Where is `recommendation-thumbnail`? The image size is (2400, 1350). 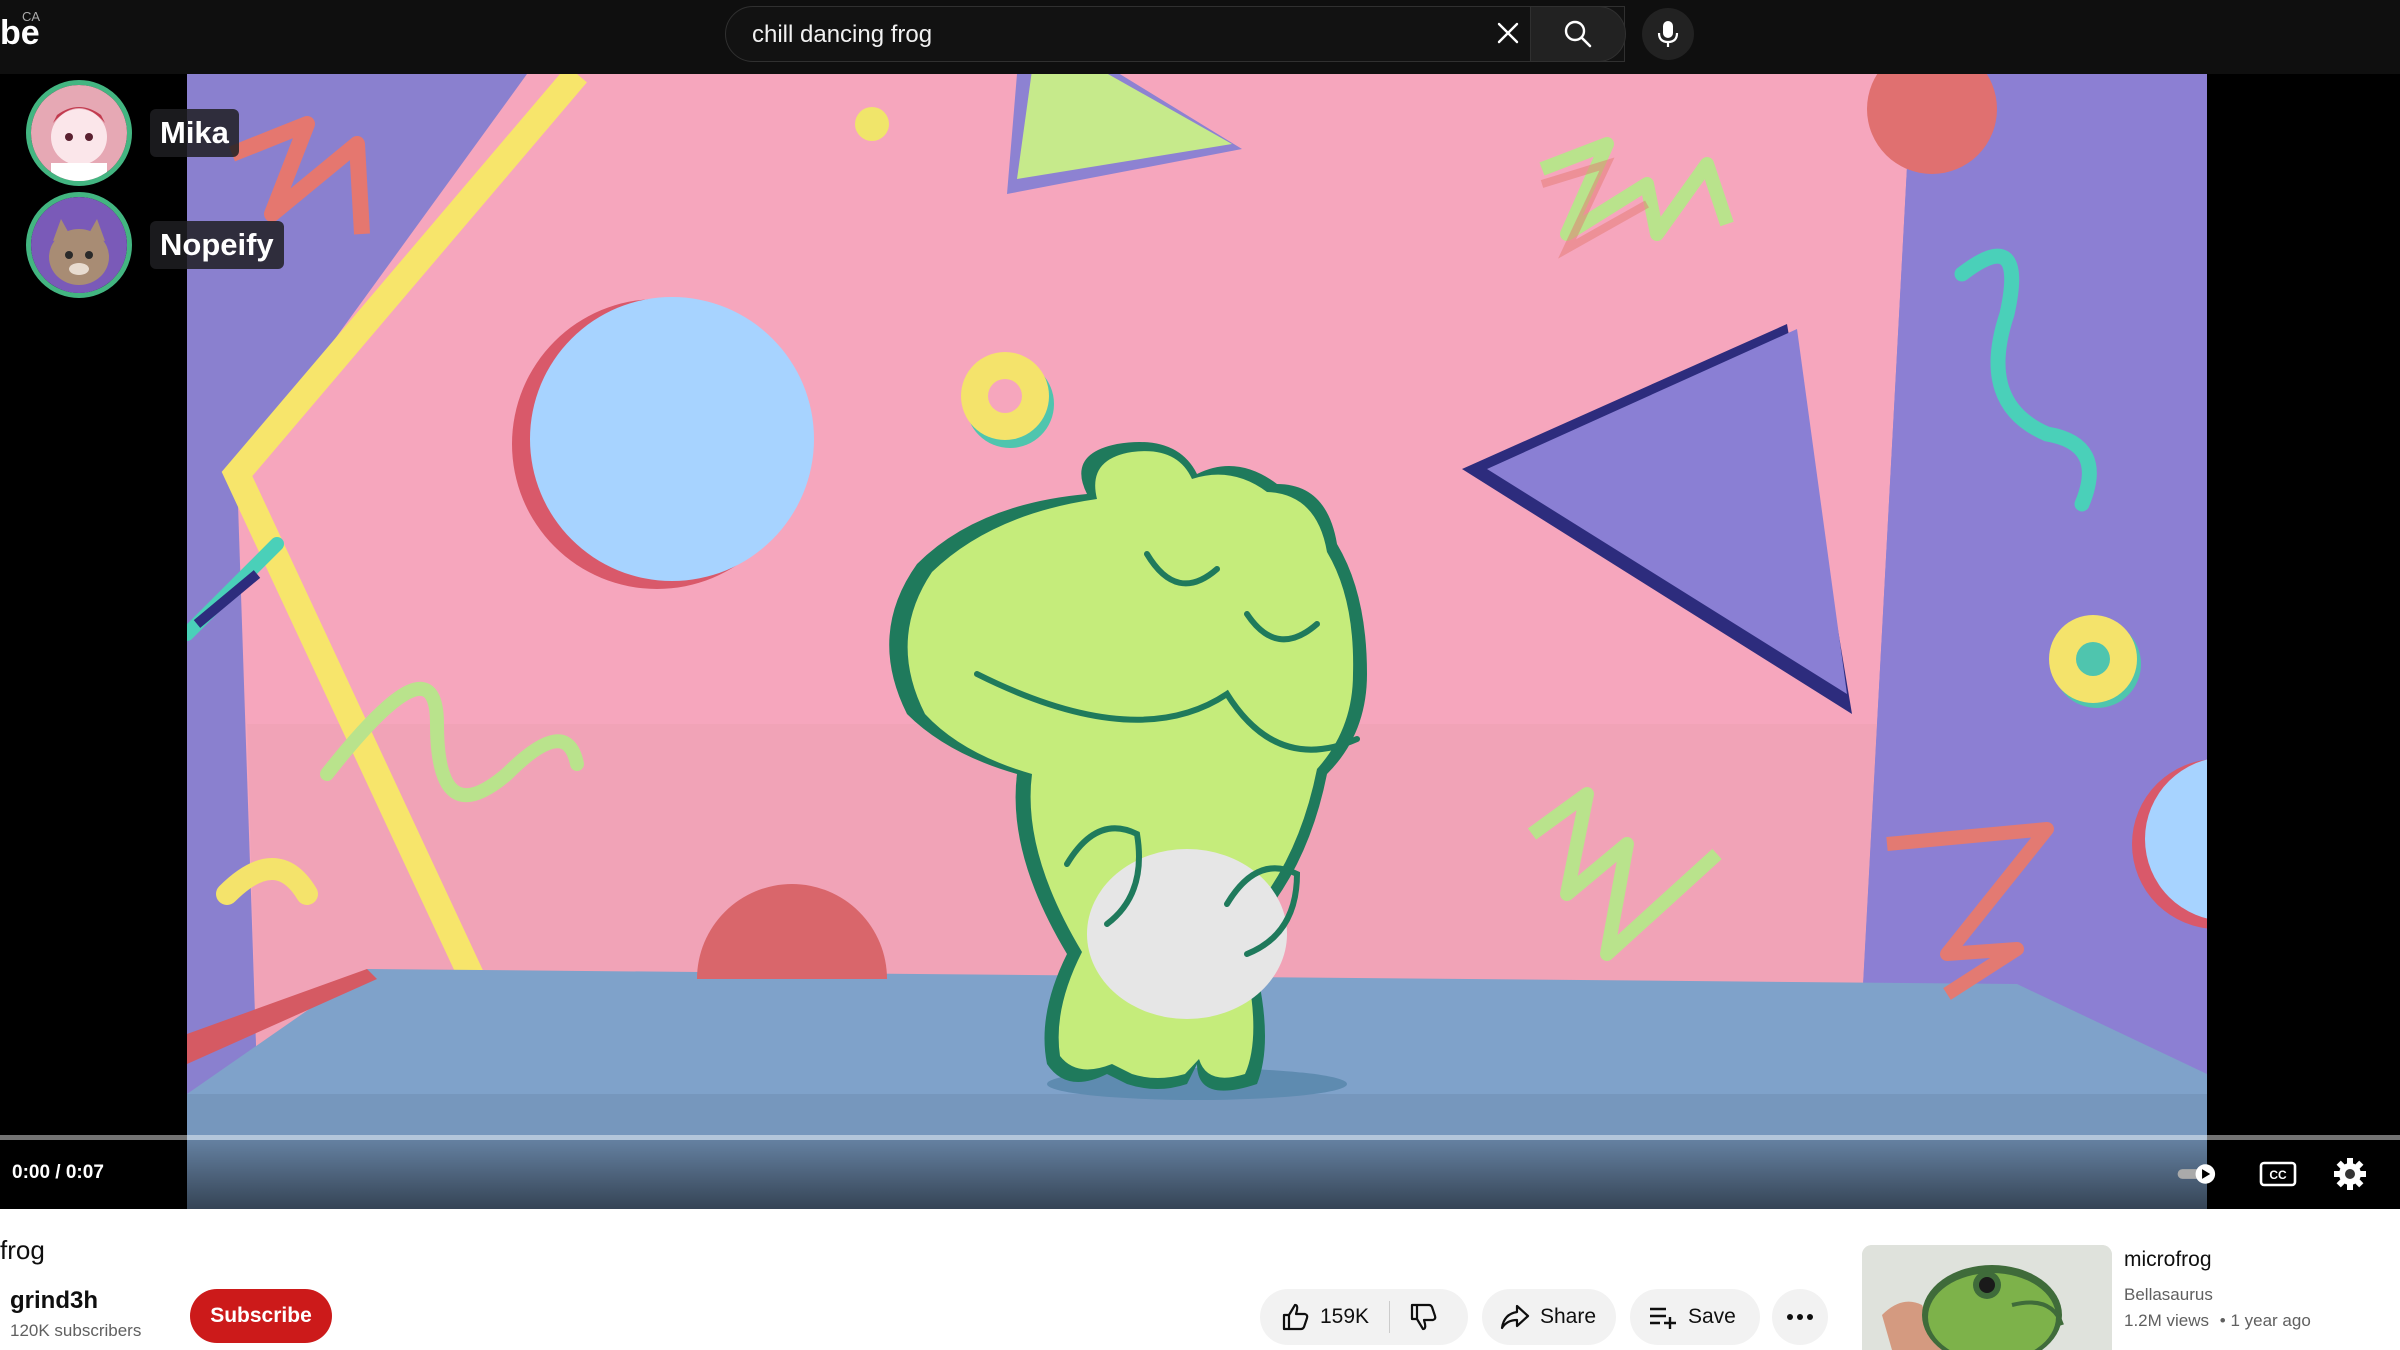
recommendation-thumbnail is located at coordinates (1987, 1297).